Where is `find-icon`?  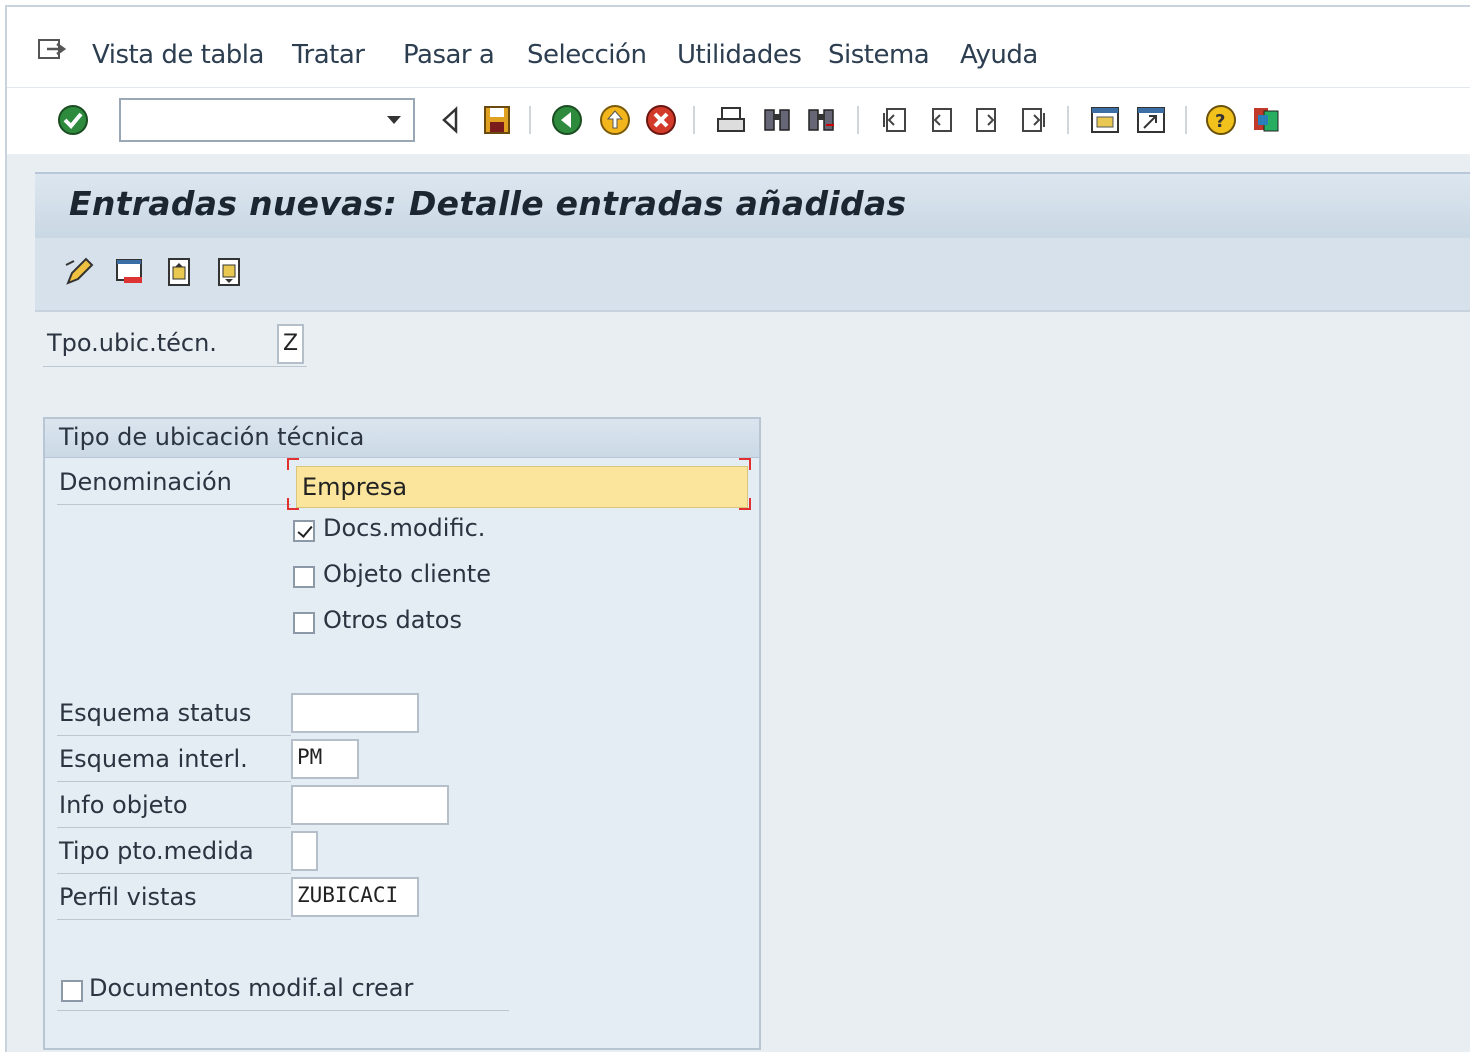
find-icon is located at coordinates (777, 120).